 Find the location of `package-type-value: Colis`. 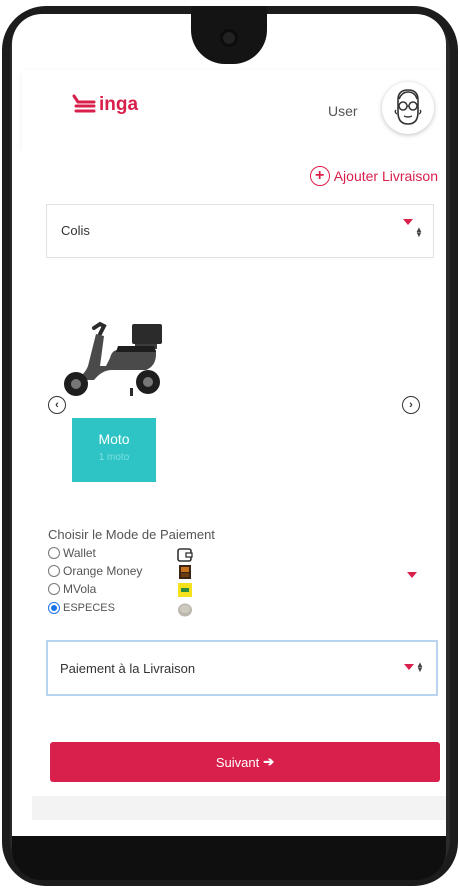

package-type-value: Colis is located at coordinates (75, 230).